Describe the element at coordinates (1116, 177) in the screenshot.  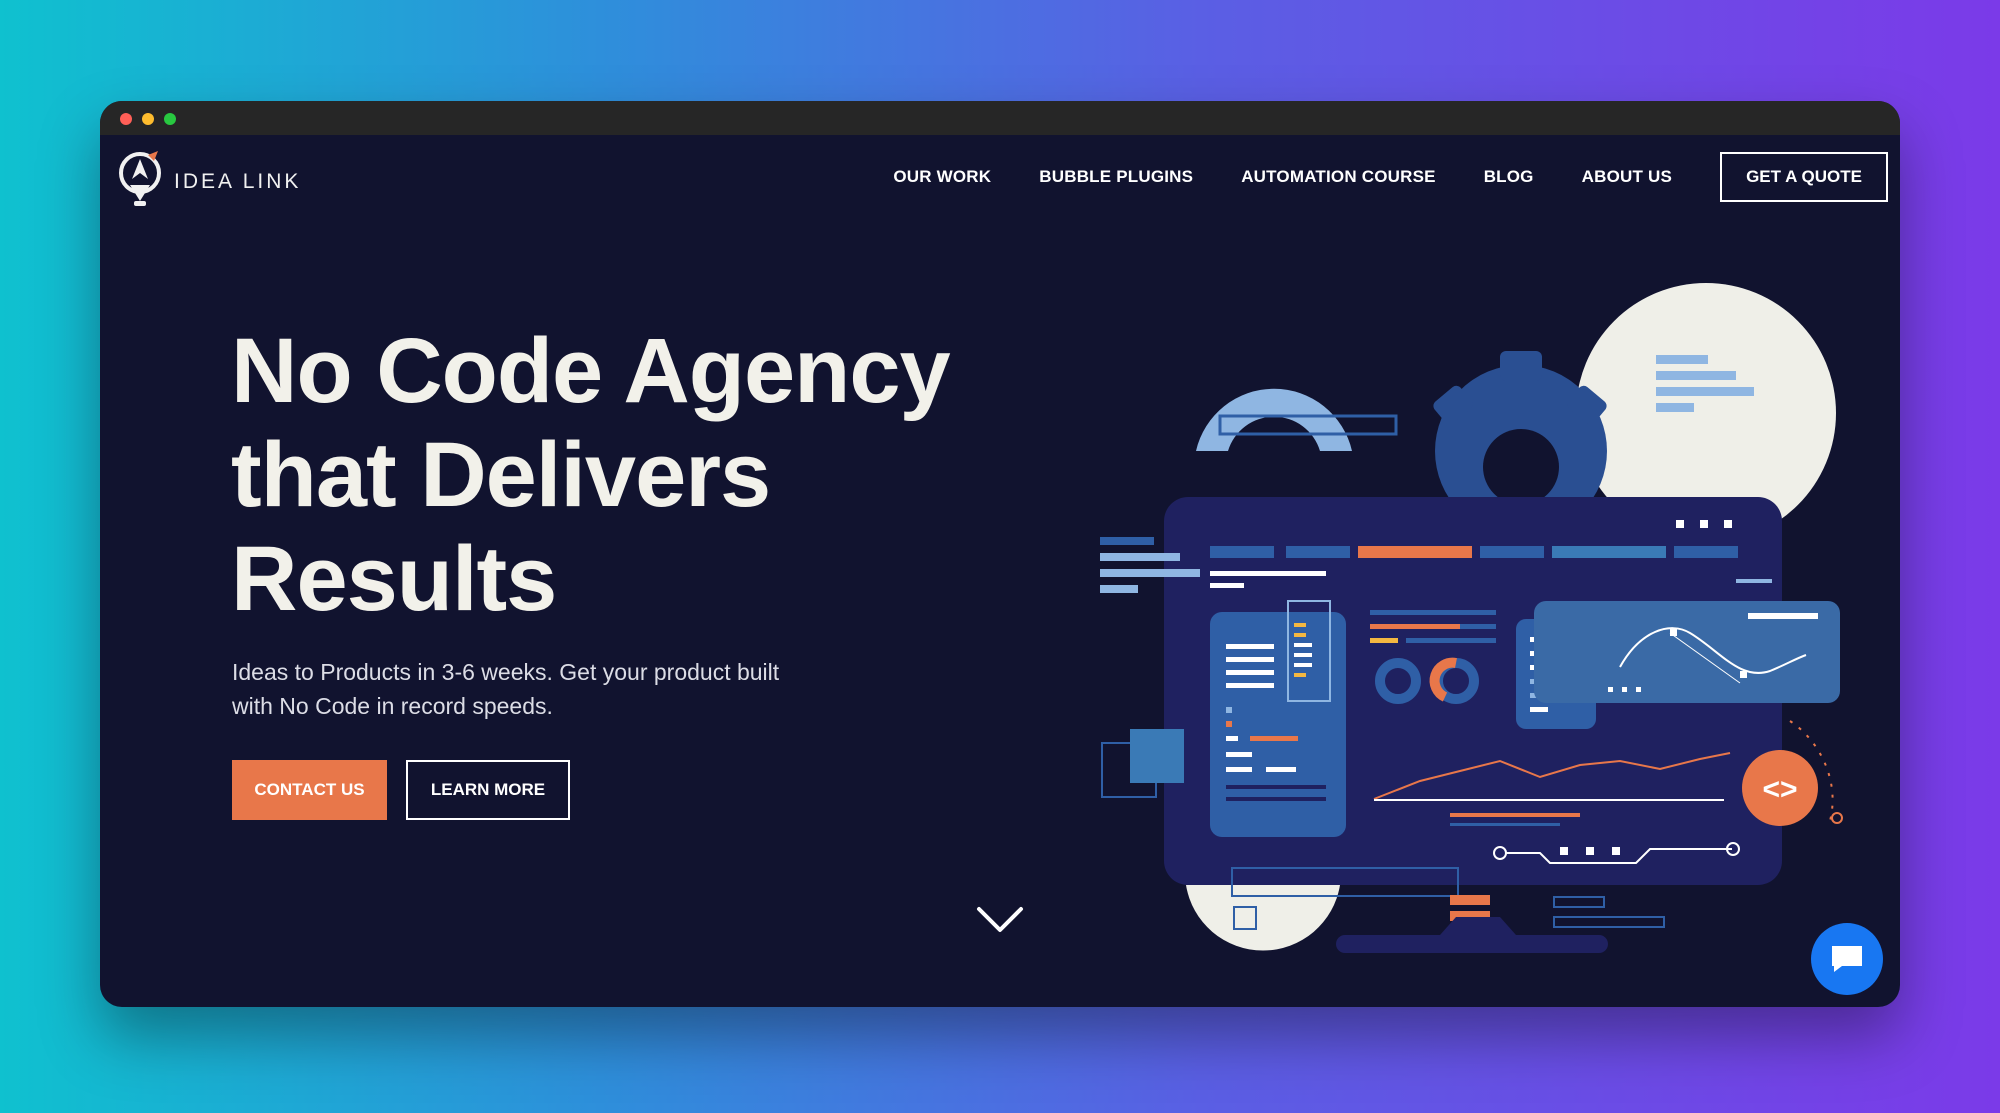
I see `nav-bubble-plugins: BUBBLE PLUGINS` at that location.